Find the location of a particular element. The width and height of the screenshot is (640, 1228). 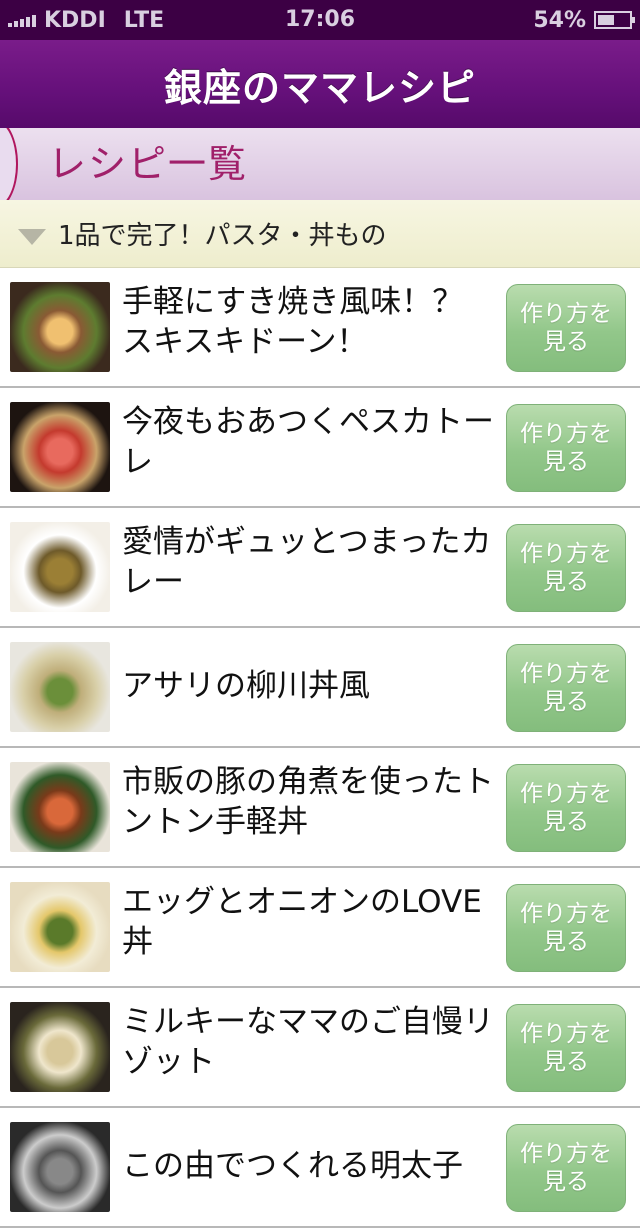

recipe-row: 市販の豚の角煮を使ったトントン手軽丼 作り方を 見る is located at coordinates (320, 808).